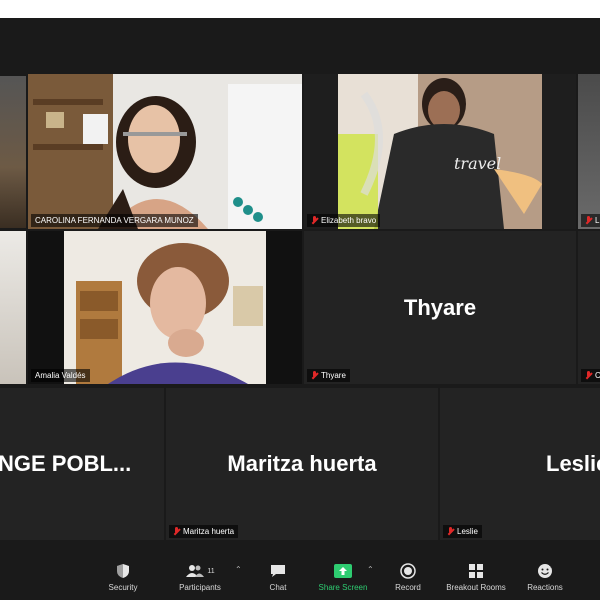 The width and height of the screenshot is (600, 600). I want to click on participant-tile-elizabeth: travel Elizabeth bravo, so click(440, 151).